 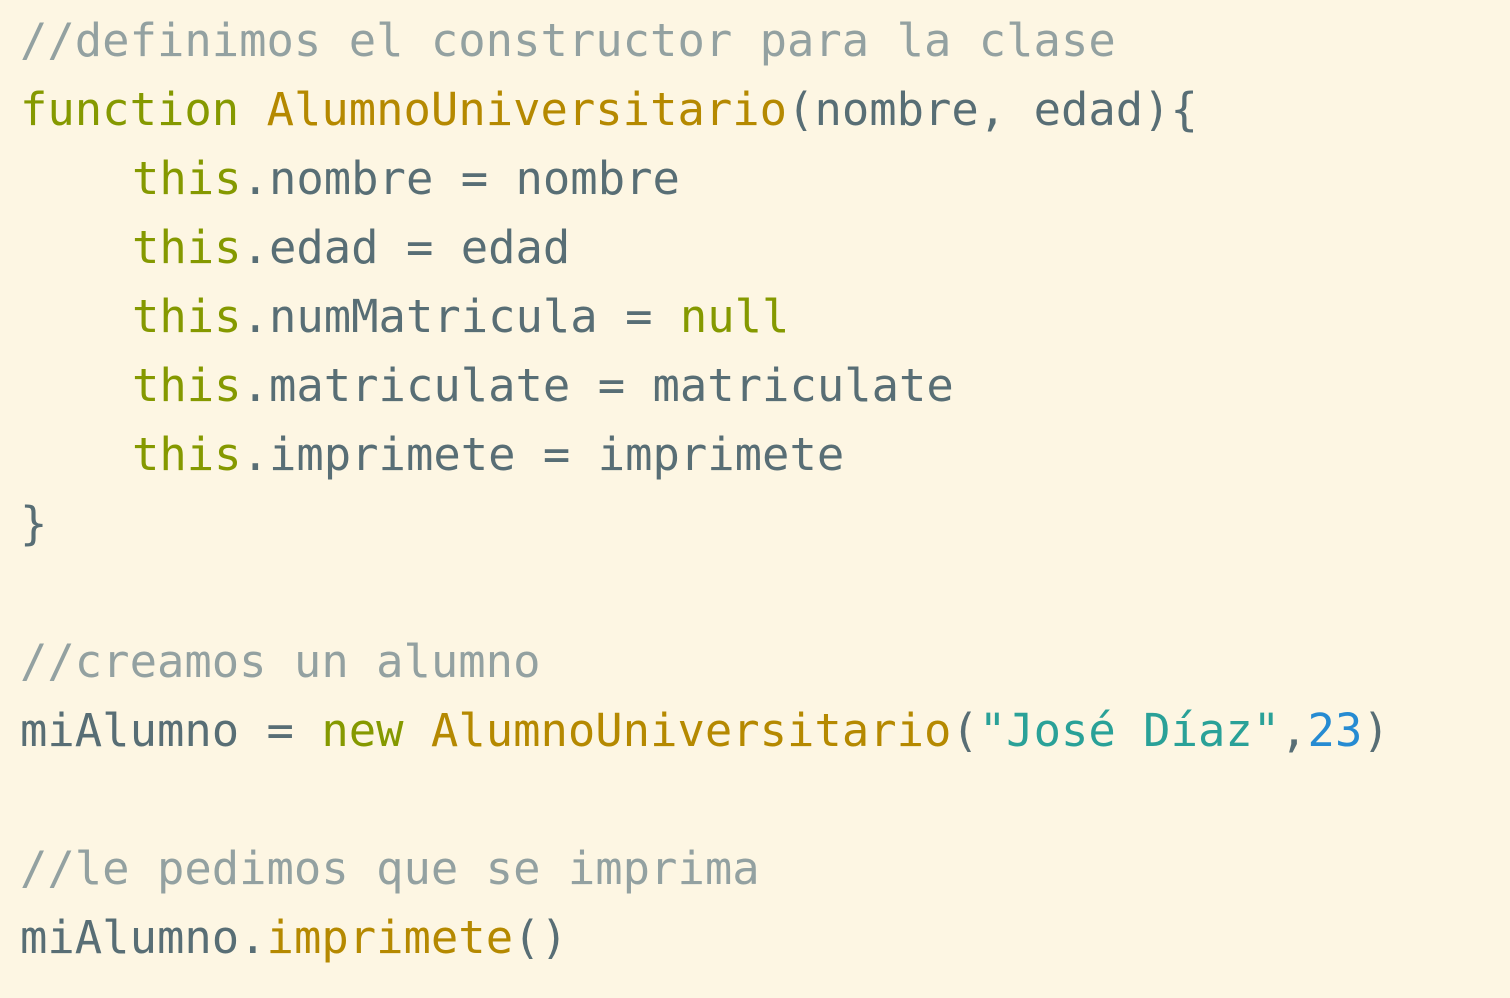 I want to click on code-token-comment: //creamos un alumno, so click(x=280, y=661).